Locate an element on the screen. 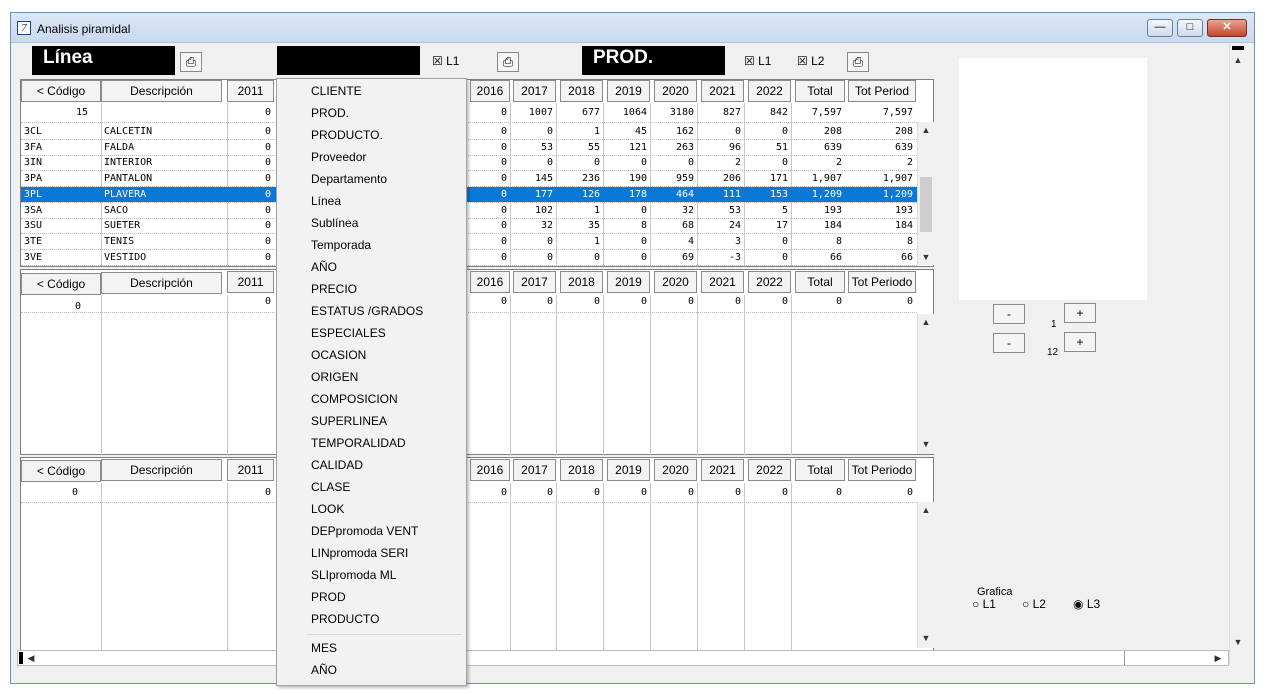 The height and width of the screenshot is (694, 1268). l2-checkbox: ☒ L2 is located at coordinates (810, 61).